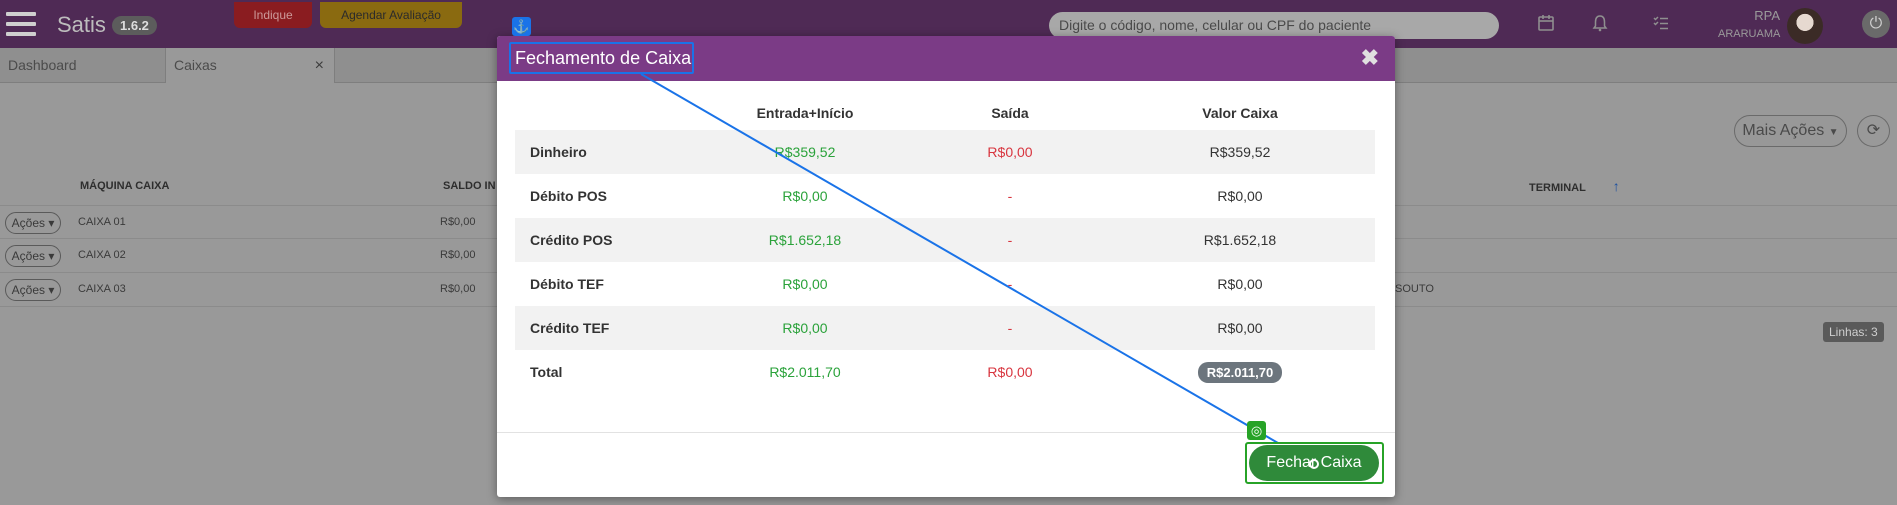 The width and height of the screenshot is (1897, 505). I want to click on source-highlight-box, so click(601, 58).